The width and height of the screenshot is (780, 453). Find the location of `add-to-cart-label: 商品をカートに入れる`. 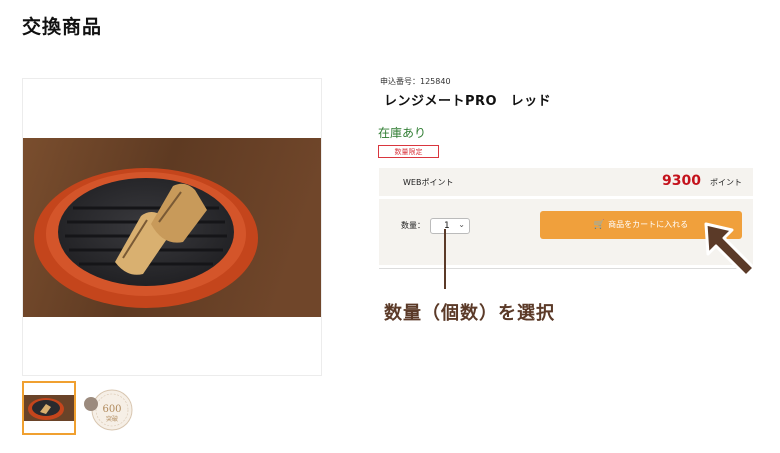

add-to-cart-label: 商品をカートに入れる is located at coordinates (648, 224).